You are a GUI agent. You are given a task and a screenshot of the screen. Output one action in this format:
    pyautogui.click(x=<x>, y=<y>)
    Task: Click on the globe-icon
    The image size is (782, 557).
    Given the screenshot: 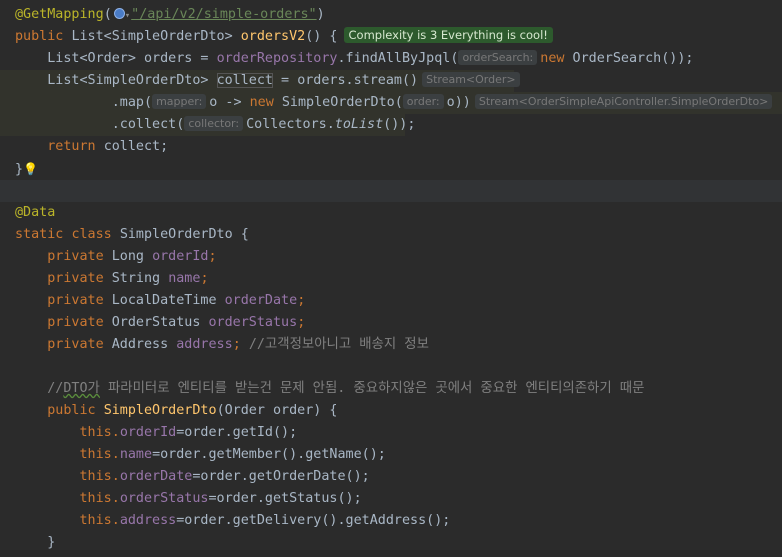 What is the action you would take?
    pyautogui.click(x=119, y=13)
    